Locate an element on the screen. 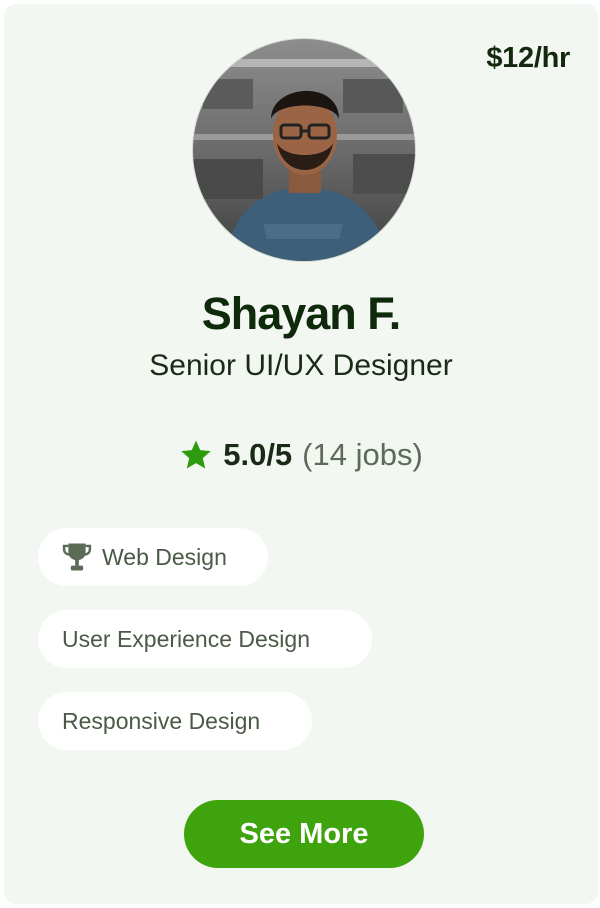 The image size is (600, 908). star-icon is located at coordinates (196, 454).